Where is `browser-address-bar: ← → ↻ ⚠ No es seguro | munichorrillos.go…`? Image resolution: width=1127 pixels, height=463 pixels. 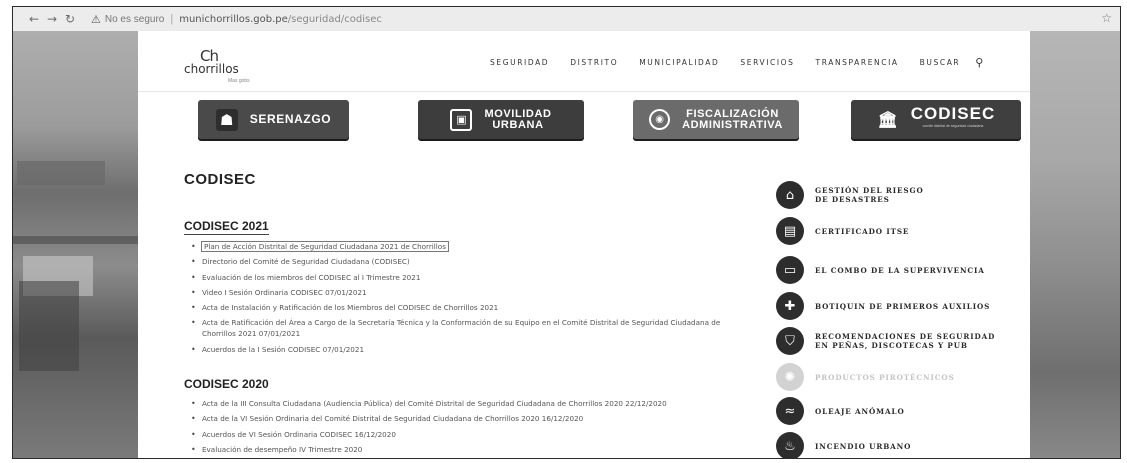 browser-address-bar: ← → ↻ ⚠ No es seguro | munichorrillos.go… is located at coordinates (566, 19).